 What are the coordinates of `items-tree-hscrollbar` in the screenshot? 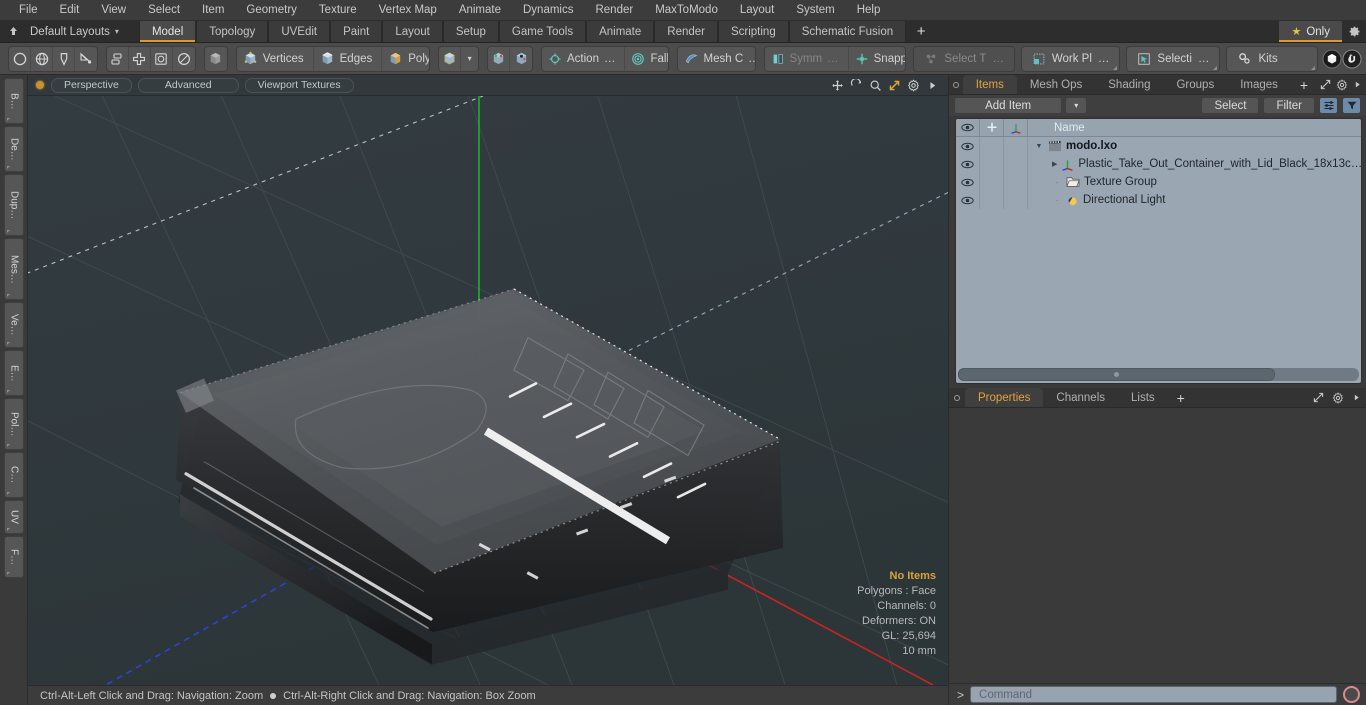 It's located at (1158, 374).